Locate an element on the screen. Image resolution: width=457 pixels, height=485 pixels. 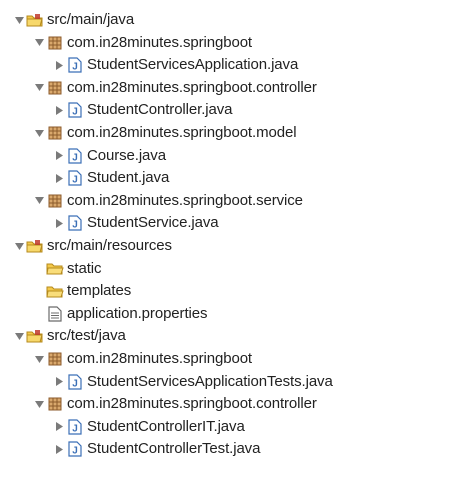
tree-item-src-main-resources: src/main/resources is located at coordinates (92, 246).